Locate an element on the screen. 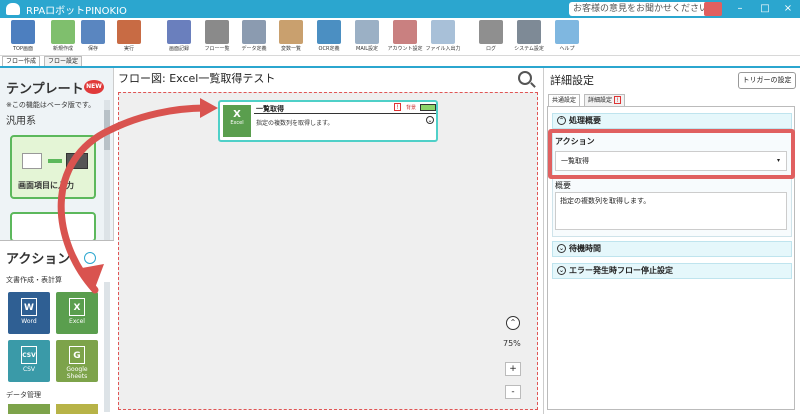  arrow-path is located at coordinates (133, 199).